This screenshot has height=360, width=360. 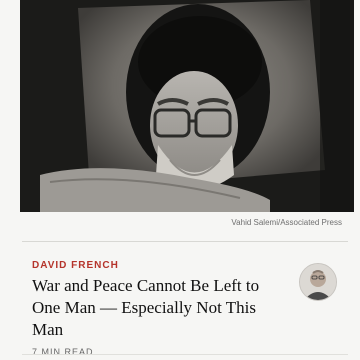 What do you see at coordinates (63, 352) in the screenshot?
I see `read-time: 7 MIN READ` at bounding box center [63, 352].